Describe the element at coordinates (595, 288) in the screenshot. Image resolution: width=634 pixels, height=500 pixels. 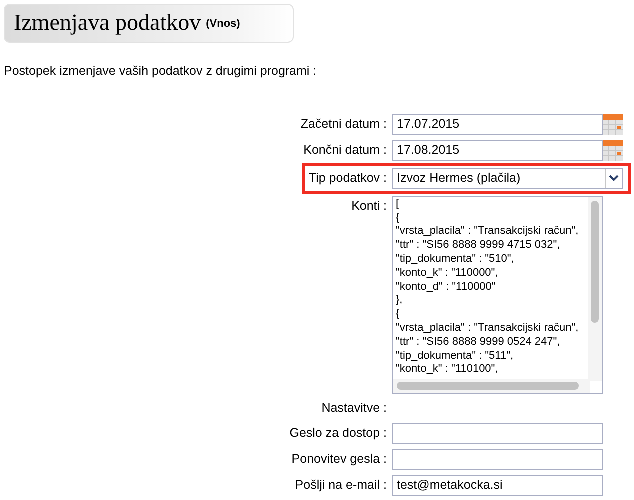
I see `vertical-scrollbar` at that location.